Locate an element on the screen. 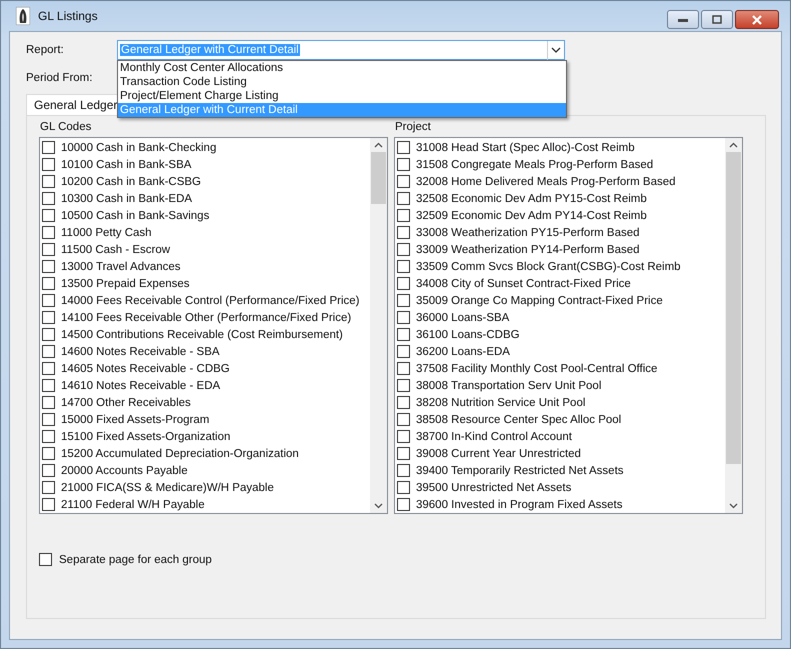 The width and height of the screenshot is (791, 649). list-item-label: 10100 Cash in Bank-SBA is located at coordinates (126, 164).